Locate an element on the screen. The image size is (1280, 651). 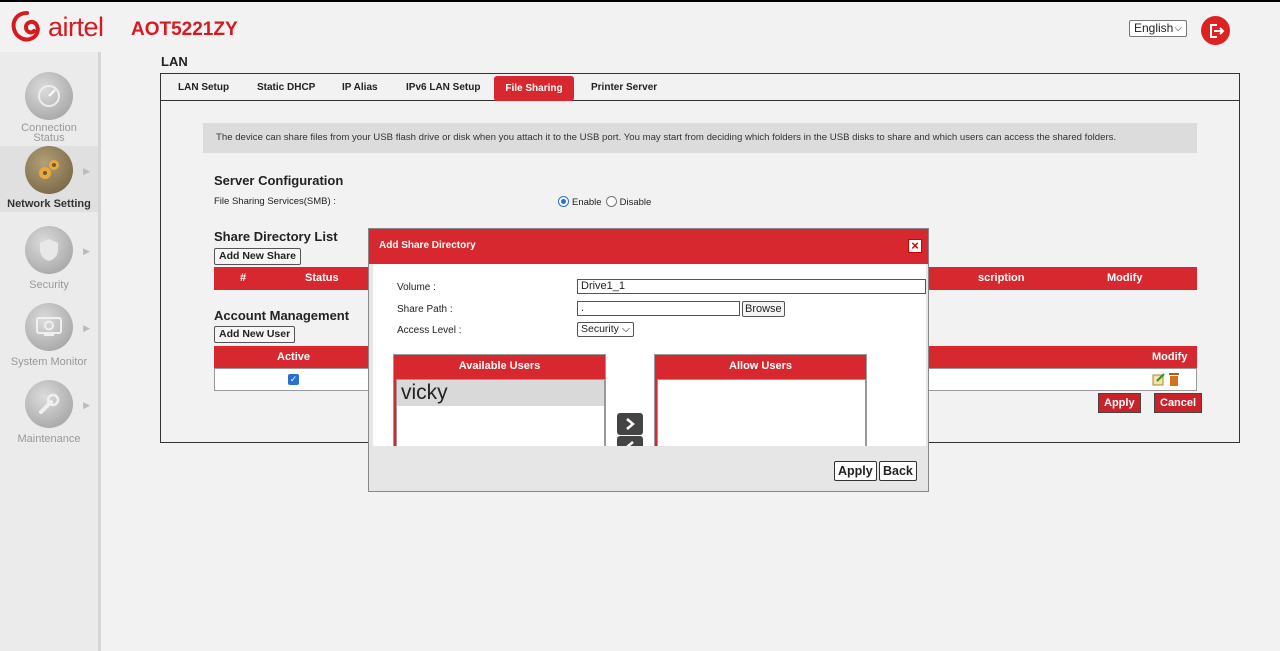
allow-users-title: Allow Users is located at coordinates (760, 366).